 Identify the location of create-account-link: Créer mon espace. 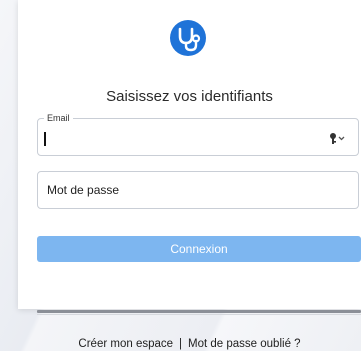
(125, 344).